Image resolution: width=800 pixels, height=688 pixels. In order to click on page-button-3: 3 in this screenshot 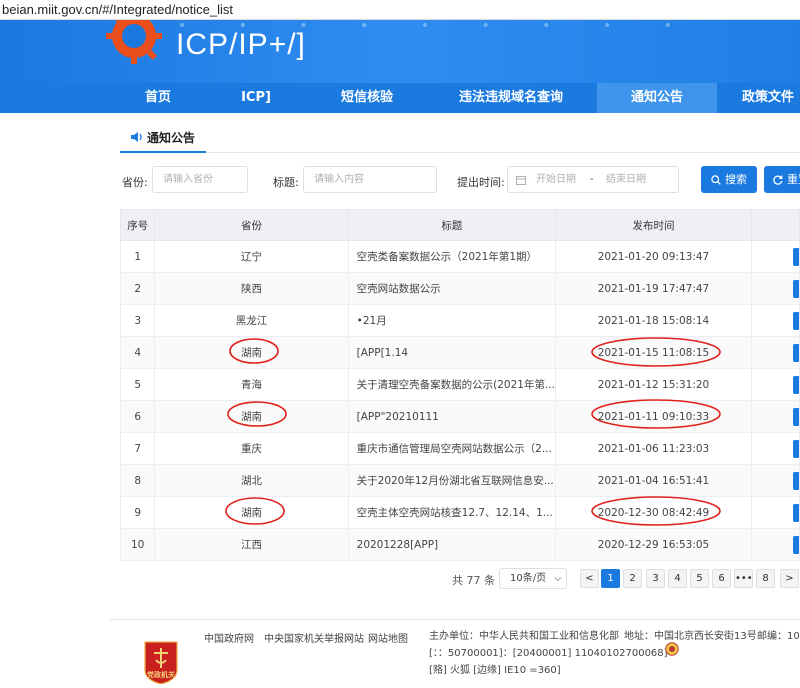, I will do `click(655, 578)`.